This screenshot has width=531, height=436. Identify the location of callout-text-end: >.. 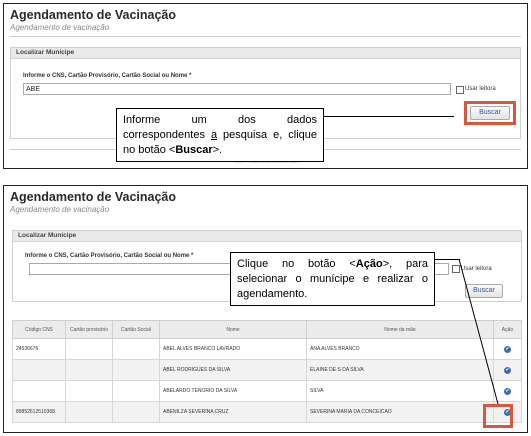
(217, 150).